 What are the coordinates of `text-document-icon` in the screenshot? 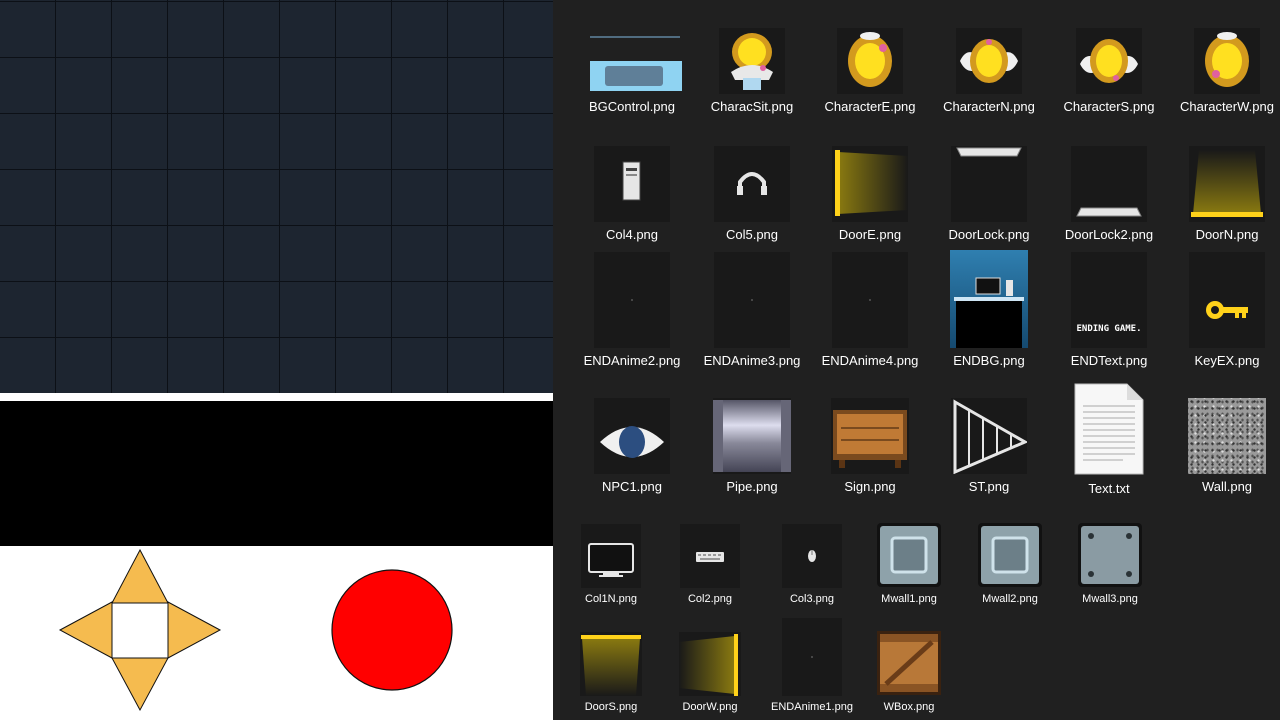 It's located at (1109, 429).